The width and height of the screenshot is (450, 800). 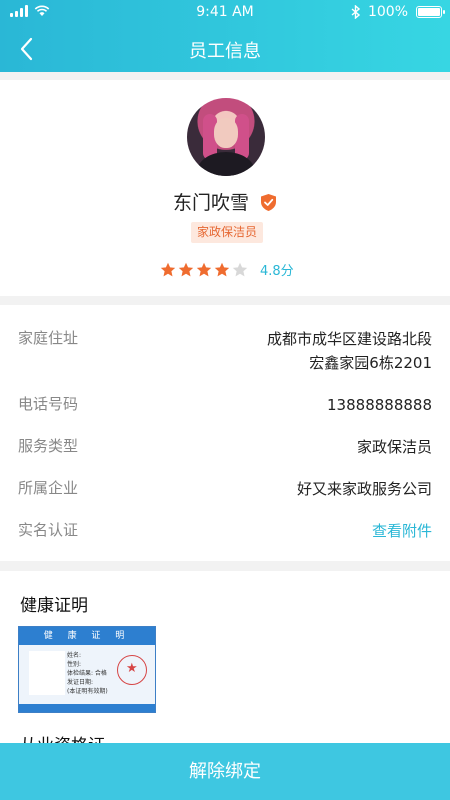 What do you see at coordinates (394, 447) in the screenshot?
I see `service-value: 家政保洁员` at bounding box center [394, 447].